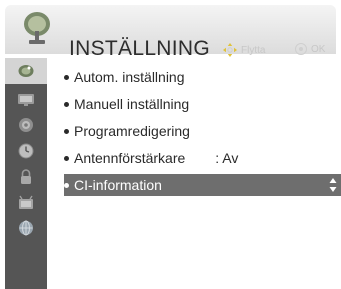  What do you see at coordinates (132, 131) in the screenshot?
I see `menu-item-label: Programredigering` at bounding box center [132, 131].